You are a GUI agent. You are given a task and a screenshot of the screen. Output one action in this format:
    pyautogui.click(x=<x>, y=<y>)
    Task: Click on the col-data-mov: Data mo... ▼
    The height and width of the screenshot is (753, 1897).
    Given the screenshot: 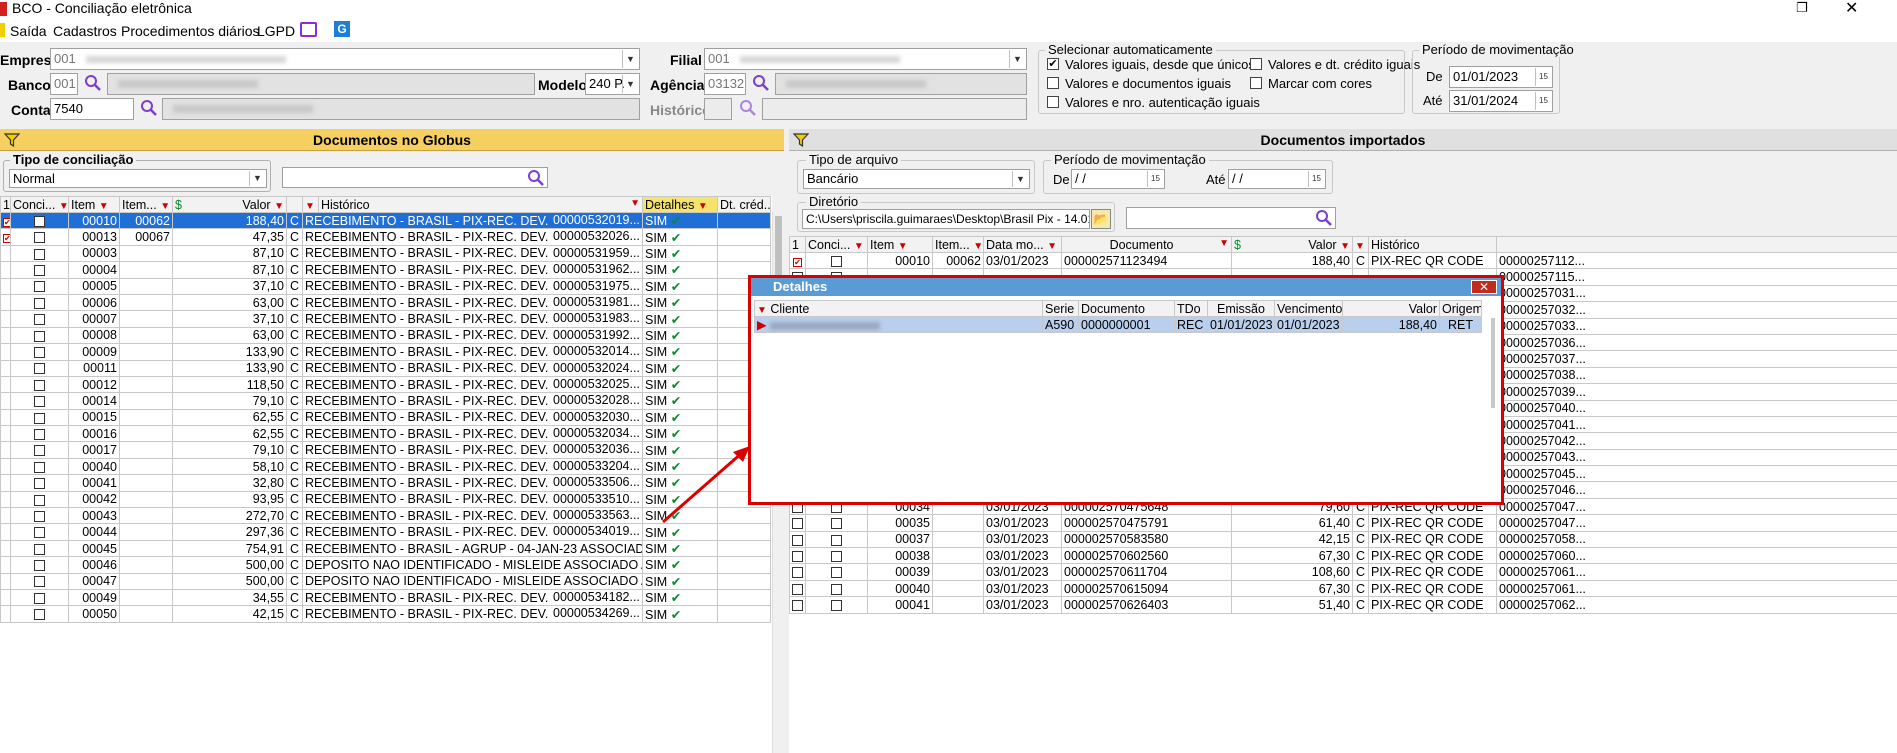 What is the action you would take?
    pyautogui.click(x=1022, y=244)
    